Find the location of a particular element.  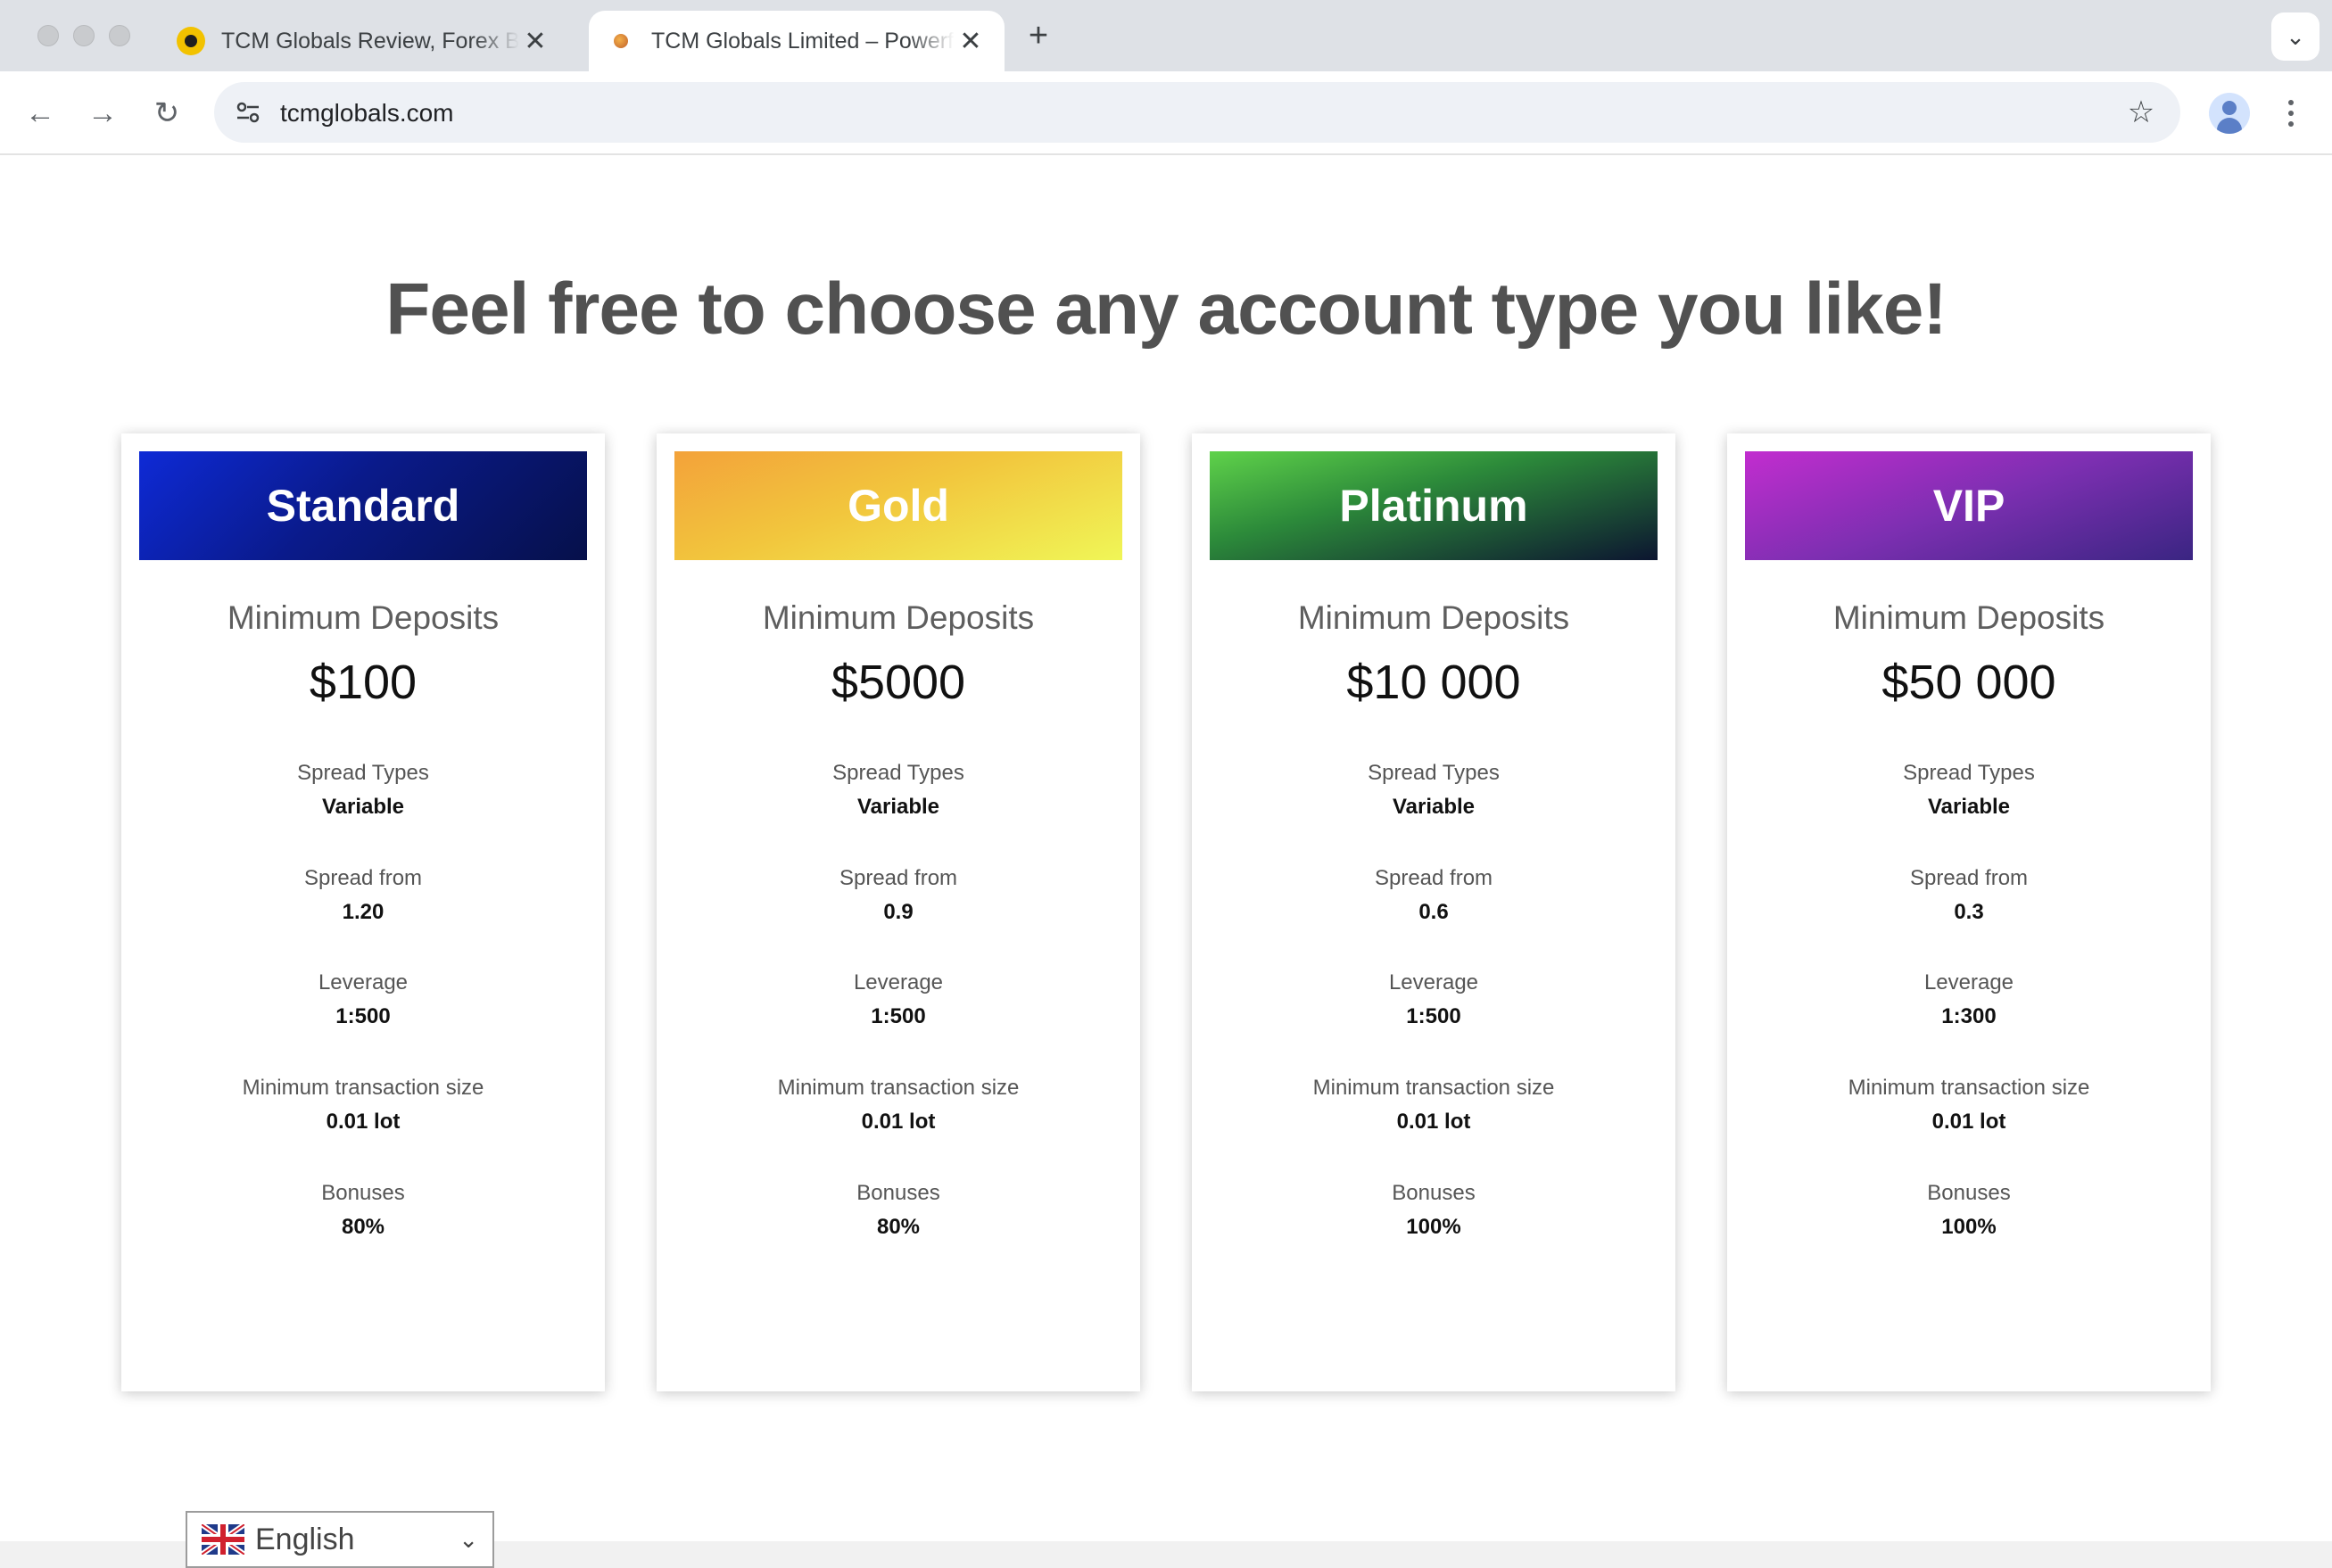

window-minimize-dot is located at coordinates (84, 35).